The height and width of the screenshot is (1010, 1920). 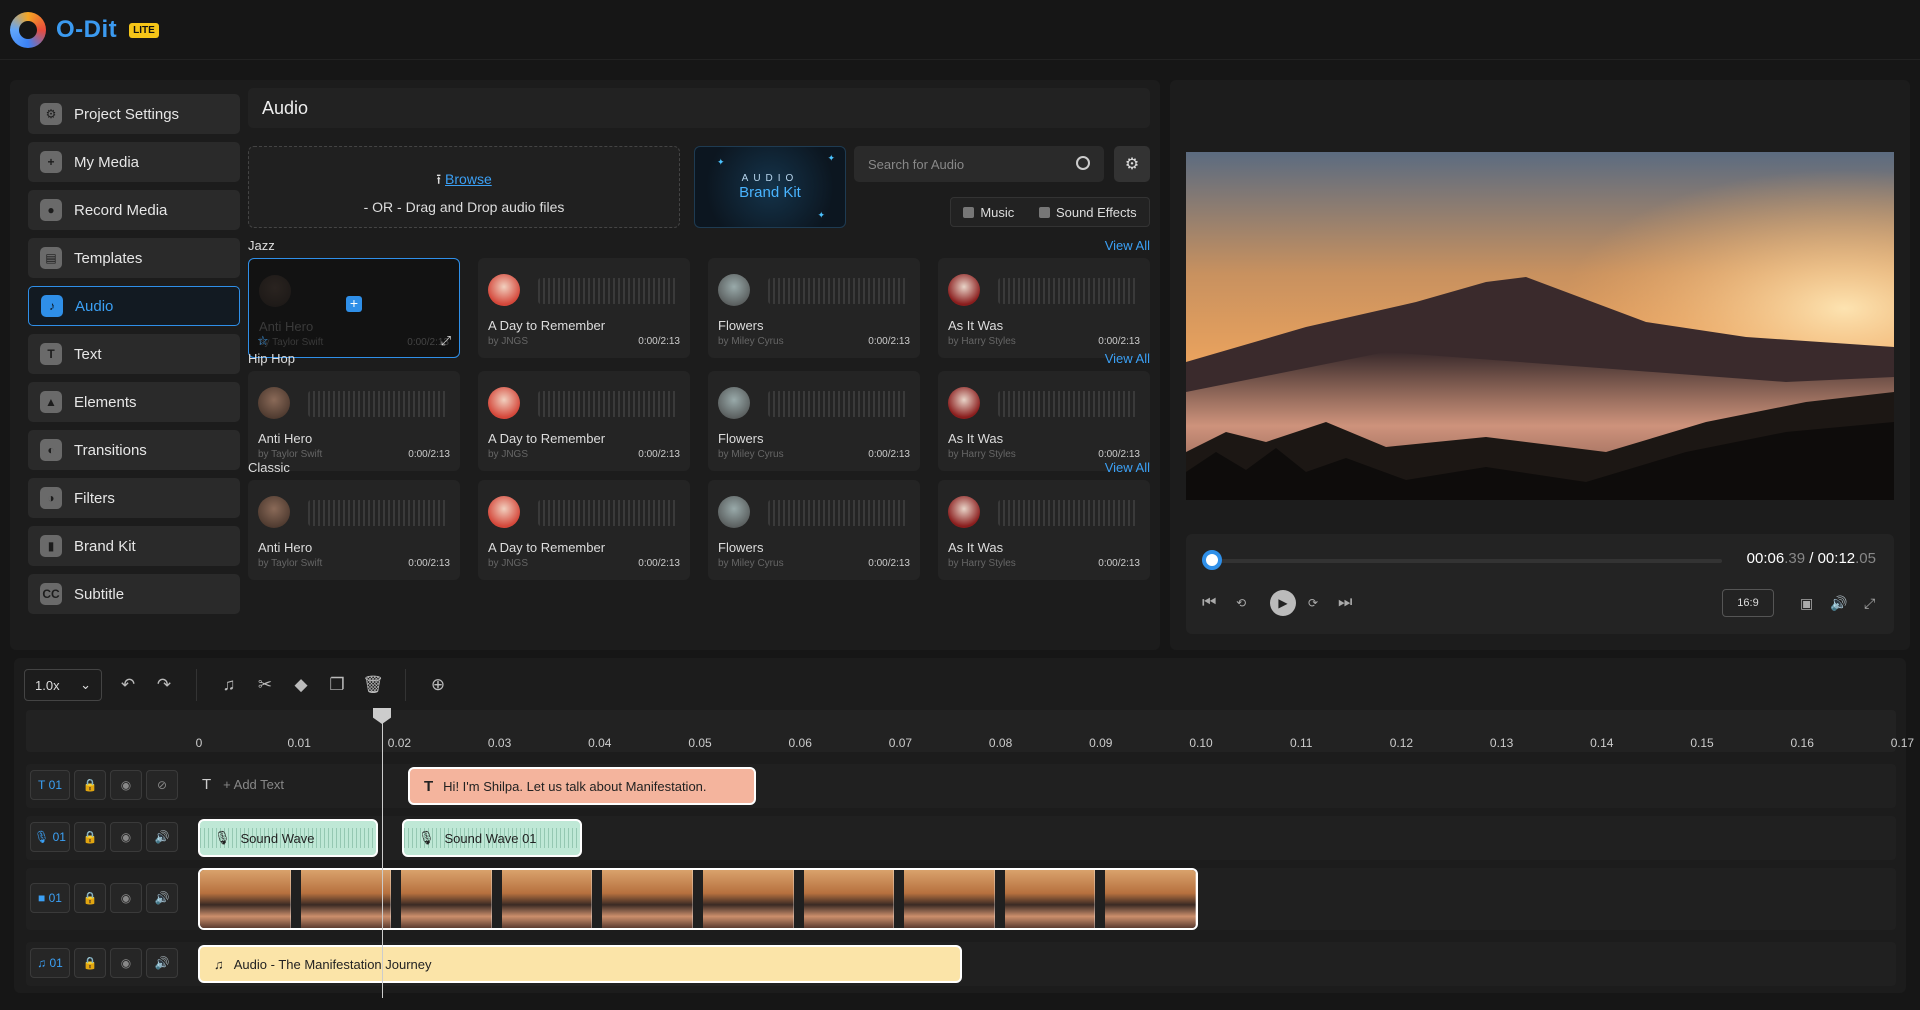 What do you see at coordinates (1467, 561) in the screenshot?
I see `progress-track` at bounding box center [1467, 561].